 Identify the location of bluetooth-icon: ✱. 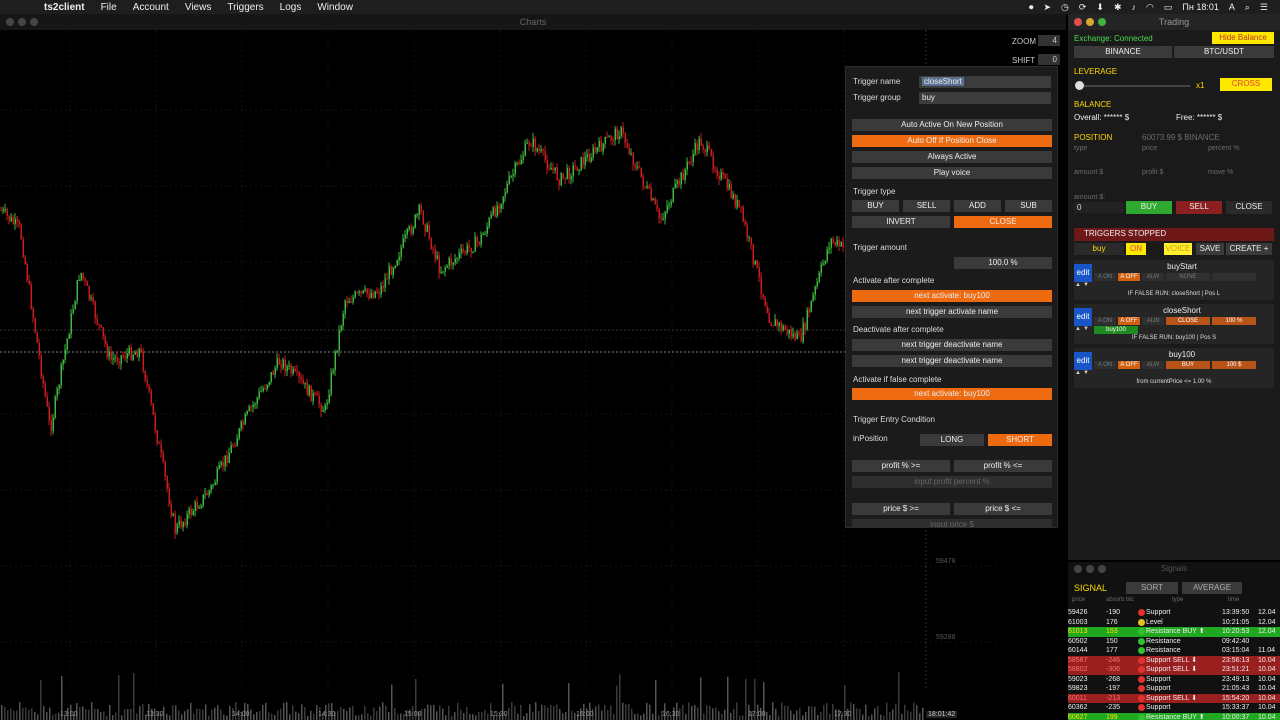
(1118, 7).